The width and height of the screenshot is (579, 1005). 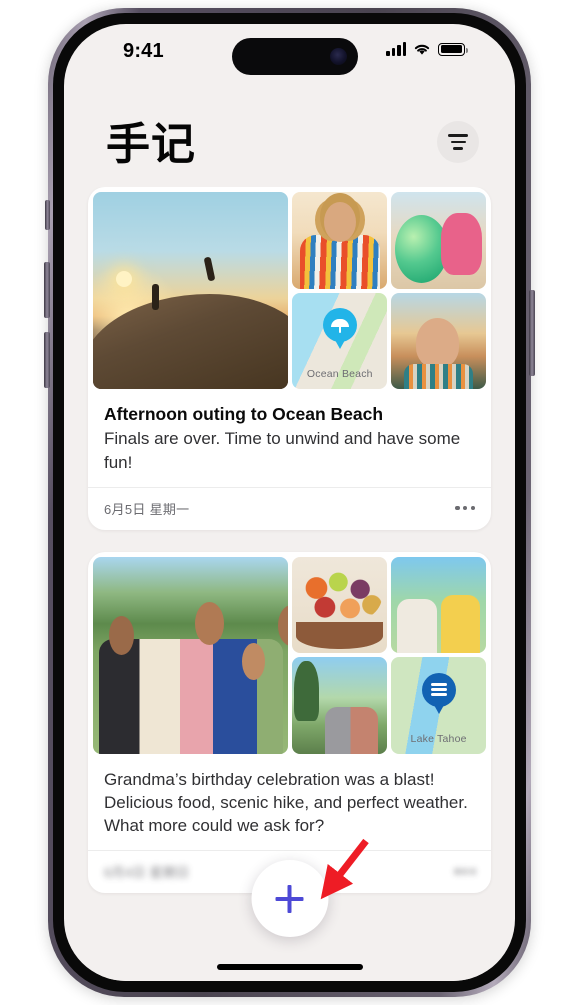 What do you see at coordinates (438, 605) in the screenshot?
I see `mother-and-child-photo` at bounding box center [438, 605].